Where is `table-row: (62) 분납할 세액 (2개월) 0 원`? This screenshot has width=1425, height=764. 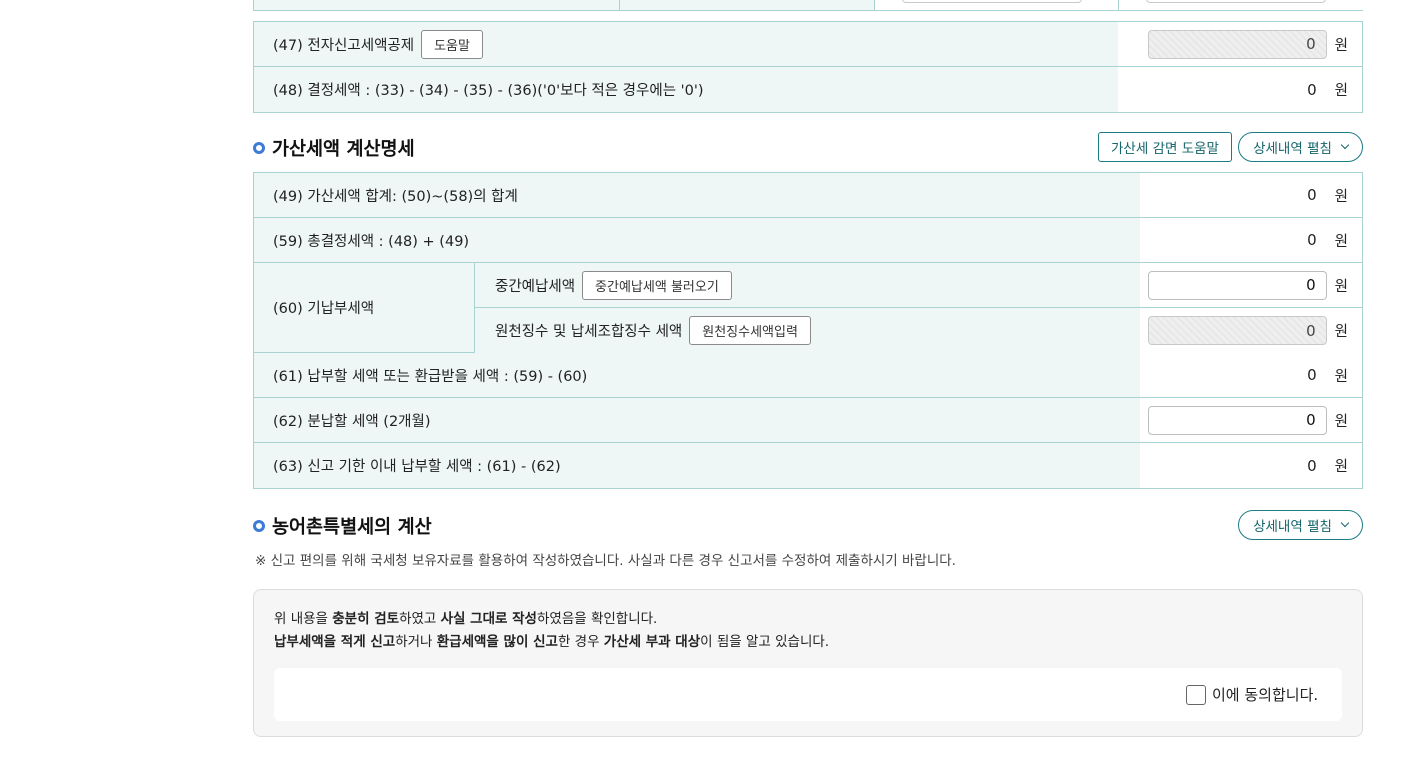 table-row: (62) 분납할 세액 (2개월) 0 원 is located at coordinates (808, 420).